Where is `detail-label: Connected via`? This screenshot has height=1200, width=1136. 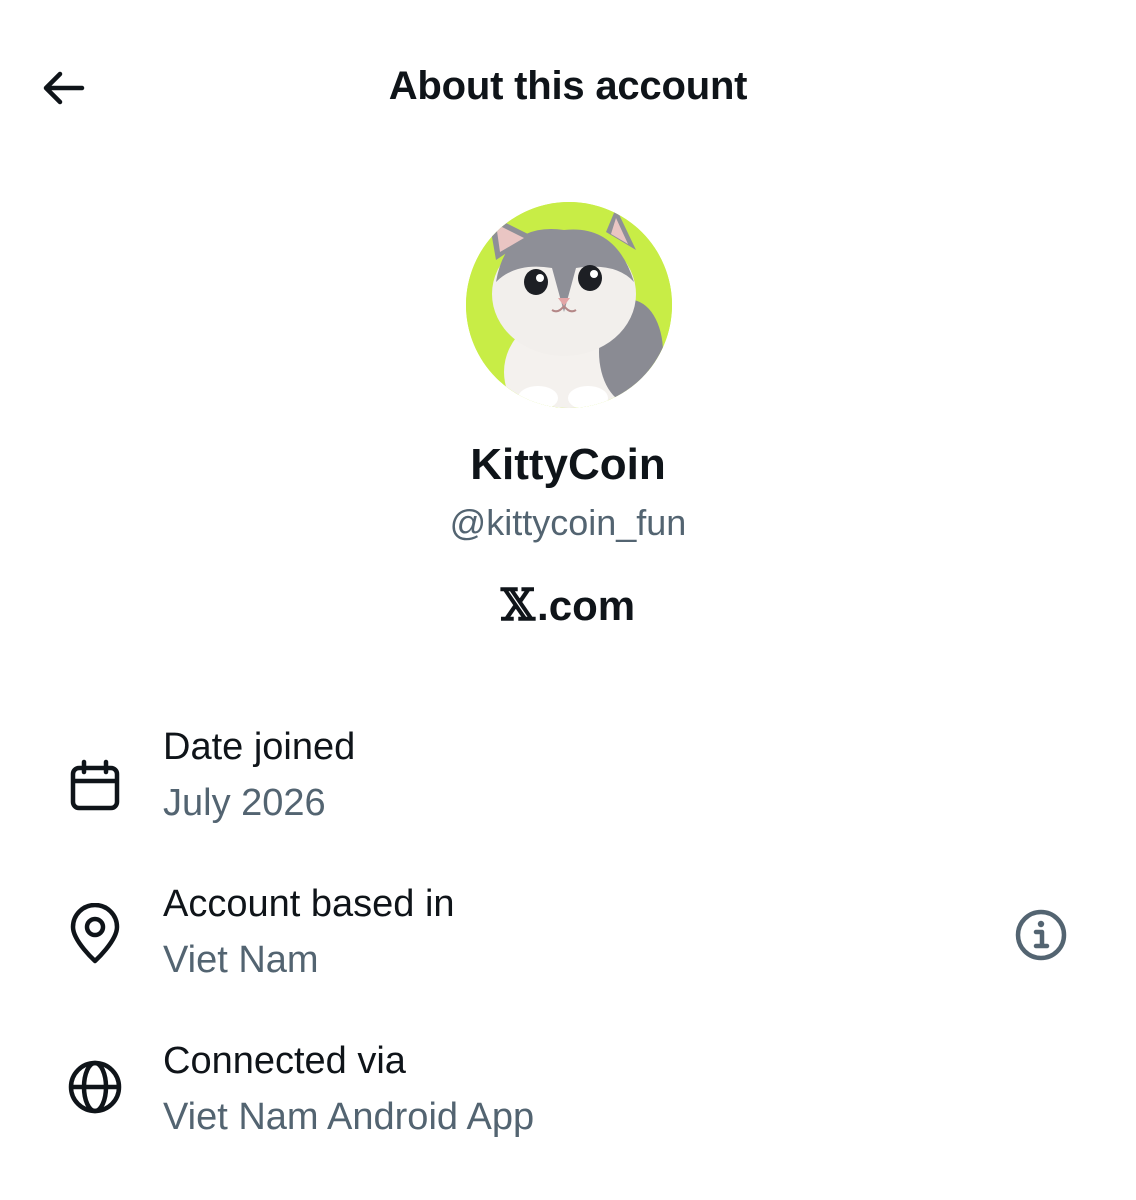 detail-label: Connected via is located at coordinates (284, 1061).